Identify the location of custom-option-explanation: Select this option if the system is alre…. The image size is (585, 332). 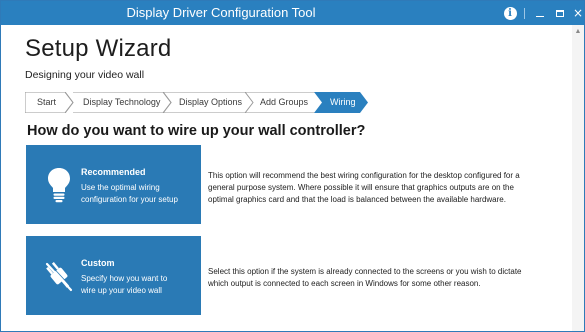
(365, 277).